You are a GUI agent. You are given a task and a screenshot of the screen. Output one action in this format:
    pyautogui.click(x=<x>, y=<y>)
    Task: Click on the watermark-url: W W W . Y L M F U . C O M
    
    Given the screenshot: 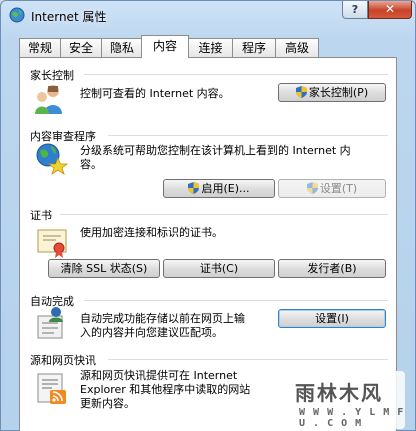 What is the action you would take?
    pyautogui.click(x=352, y=418)
    